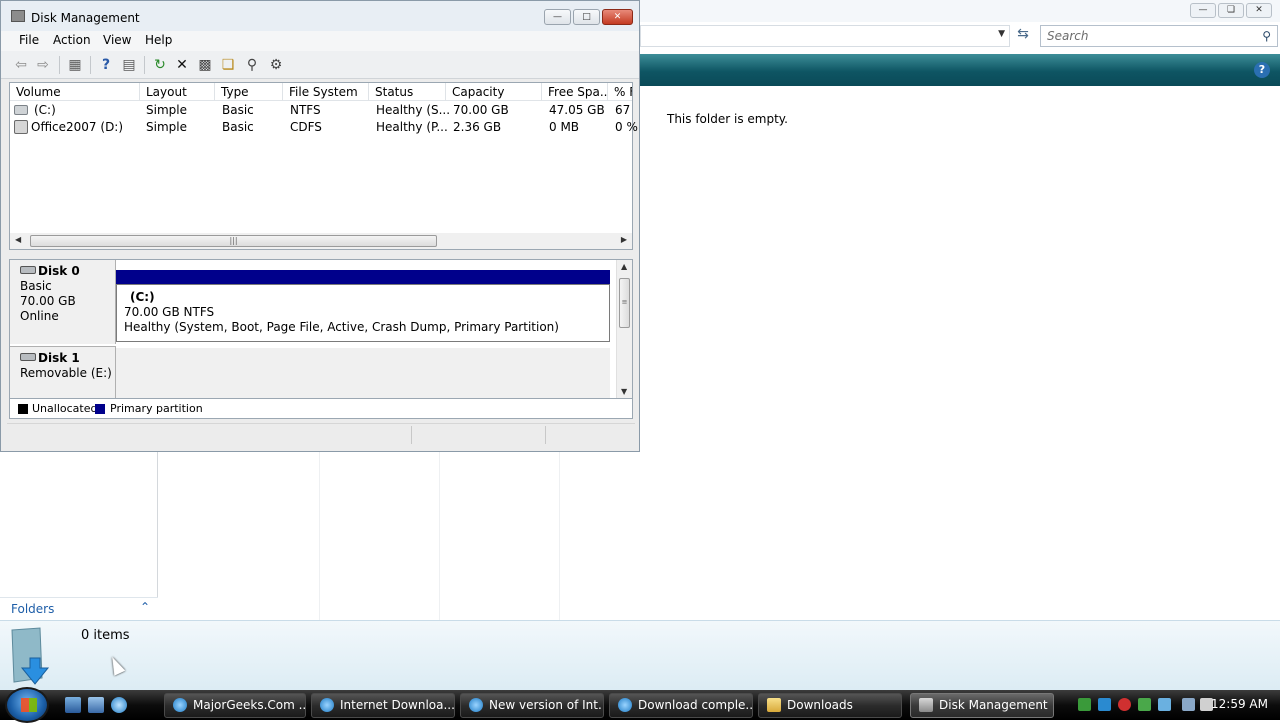  Describe the element at coordinates (59, 358) in the screenshot. I see `disk-name: Disk 1` at that location.